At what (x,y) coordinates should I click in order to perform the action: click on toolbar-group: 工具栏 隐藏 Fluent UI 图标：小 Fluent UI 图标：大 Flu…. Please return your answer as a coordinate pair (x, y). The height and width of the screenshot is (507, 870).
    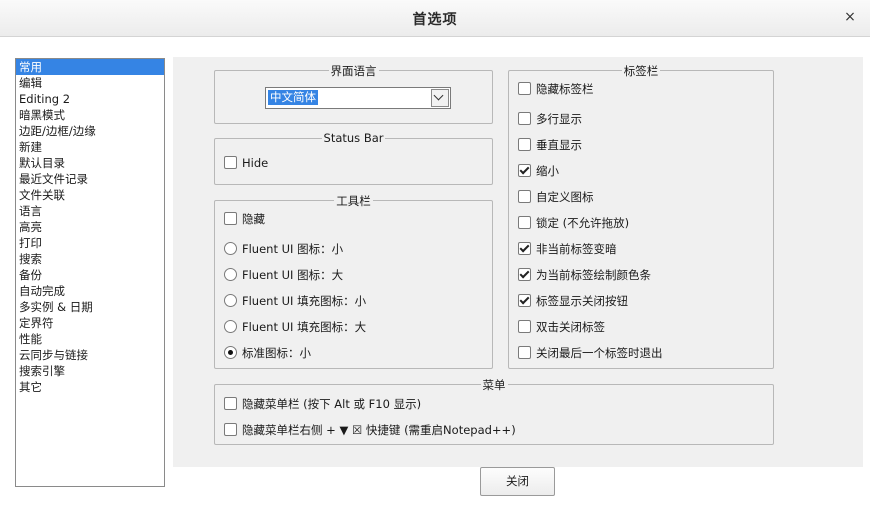
    Looking at the image, I should click on (353, 281).